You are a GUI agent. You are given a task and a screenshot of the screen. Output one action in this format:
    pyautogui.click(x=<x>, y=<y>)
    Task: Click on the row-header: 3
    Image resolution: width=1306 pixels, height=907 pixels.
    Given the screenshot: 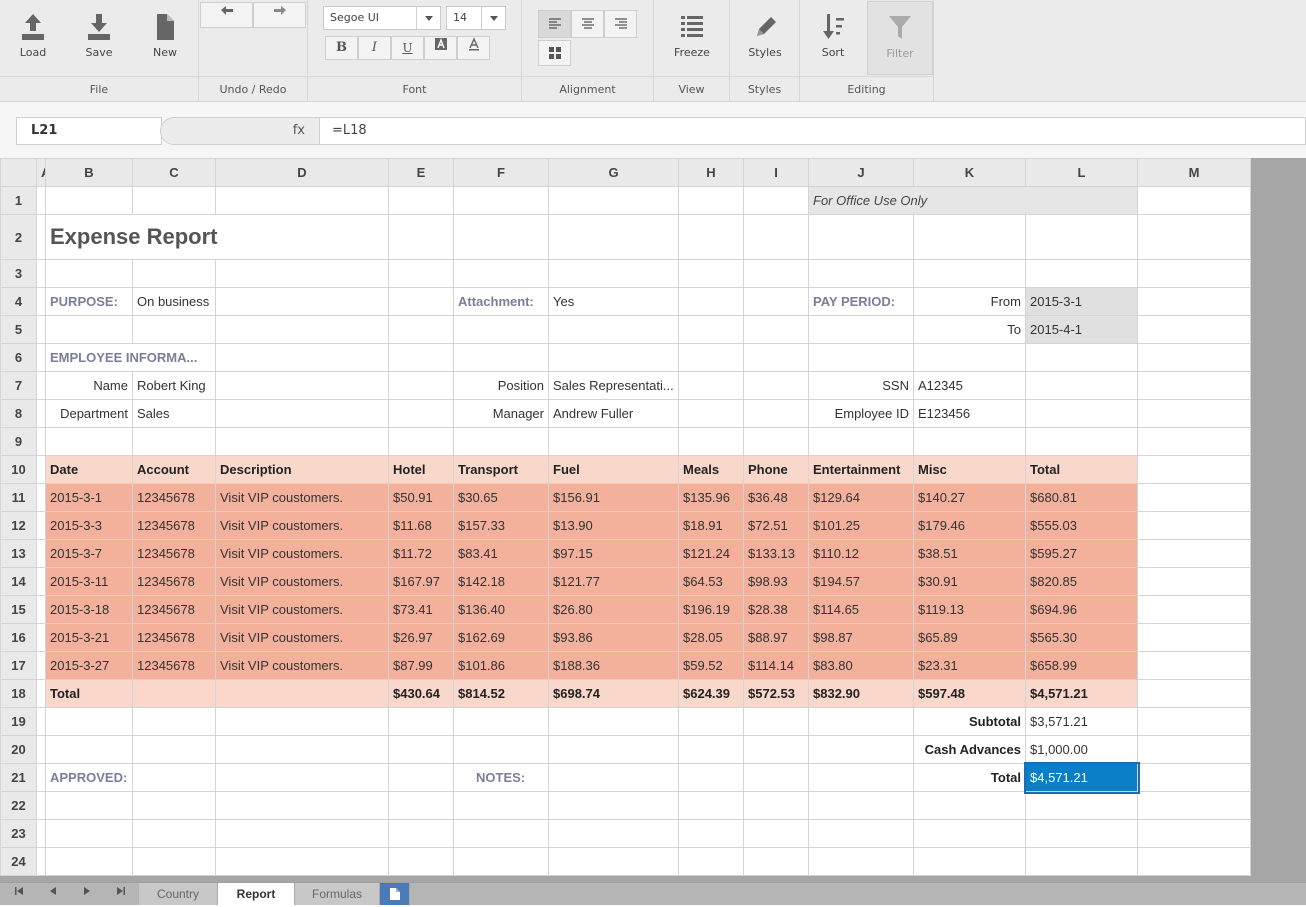 What is the action you would take?
    pyautogui.click(x=18, y=273)
    